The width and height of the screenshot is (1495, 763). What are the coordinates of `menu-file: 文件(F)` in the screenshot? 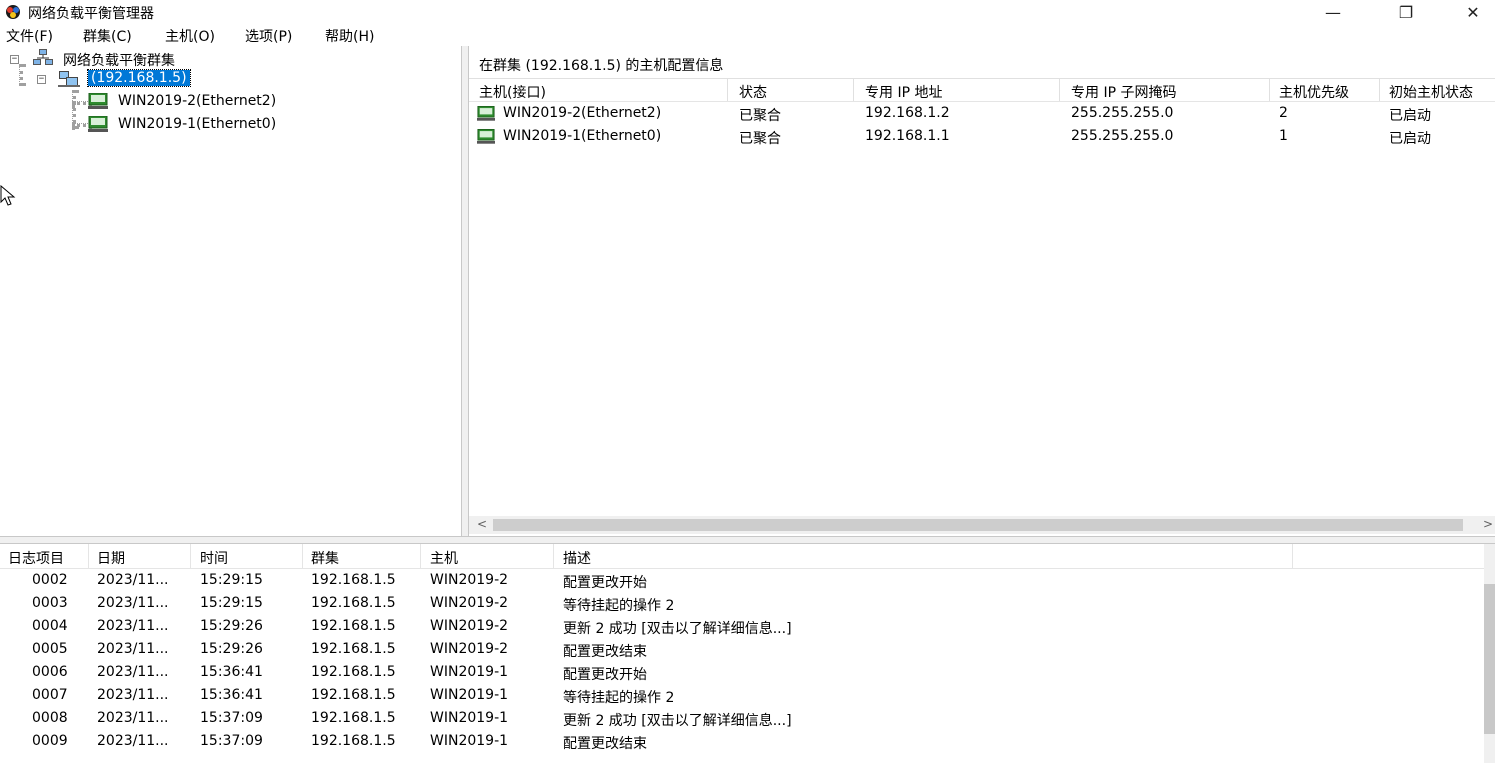 It's located at (29, 36).